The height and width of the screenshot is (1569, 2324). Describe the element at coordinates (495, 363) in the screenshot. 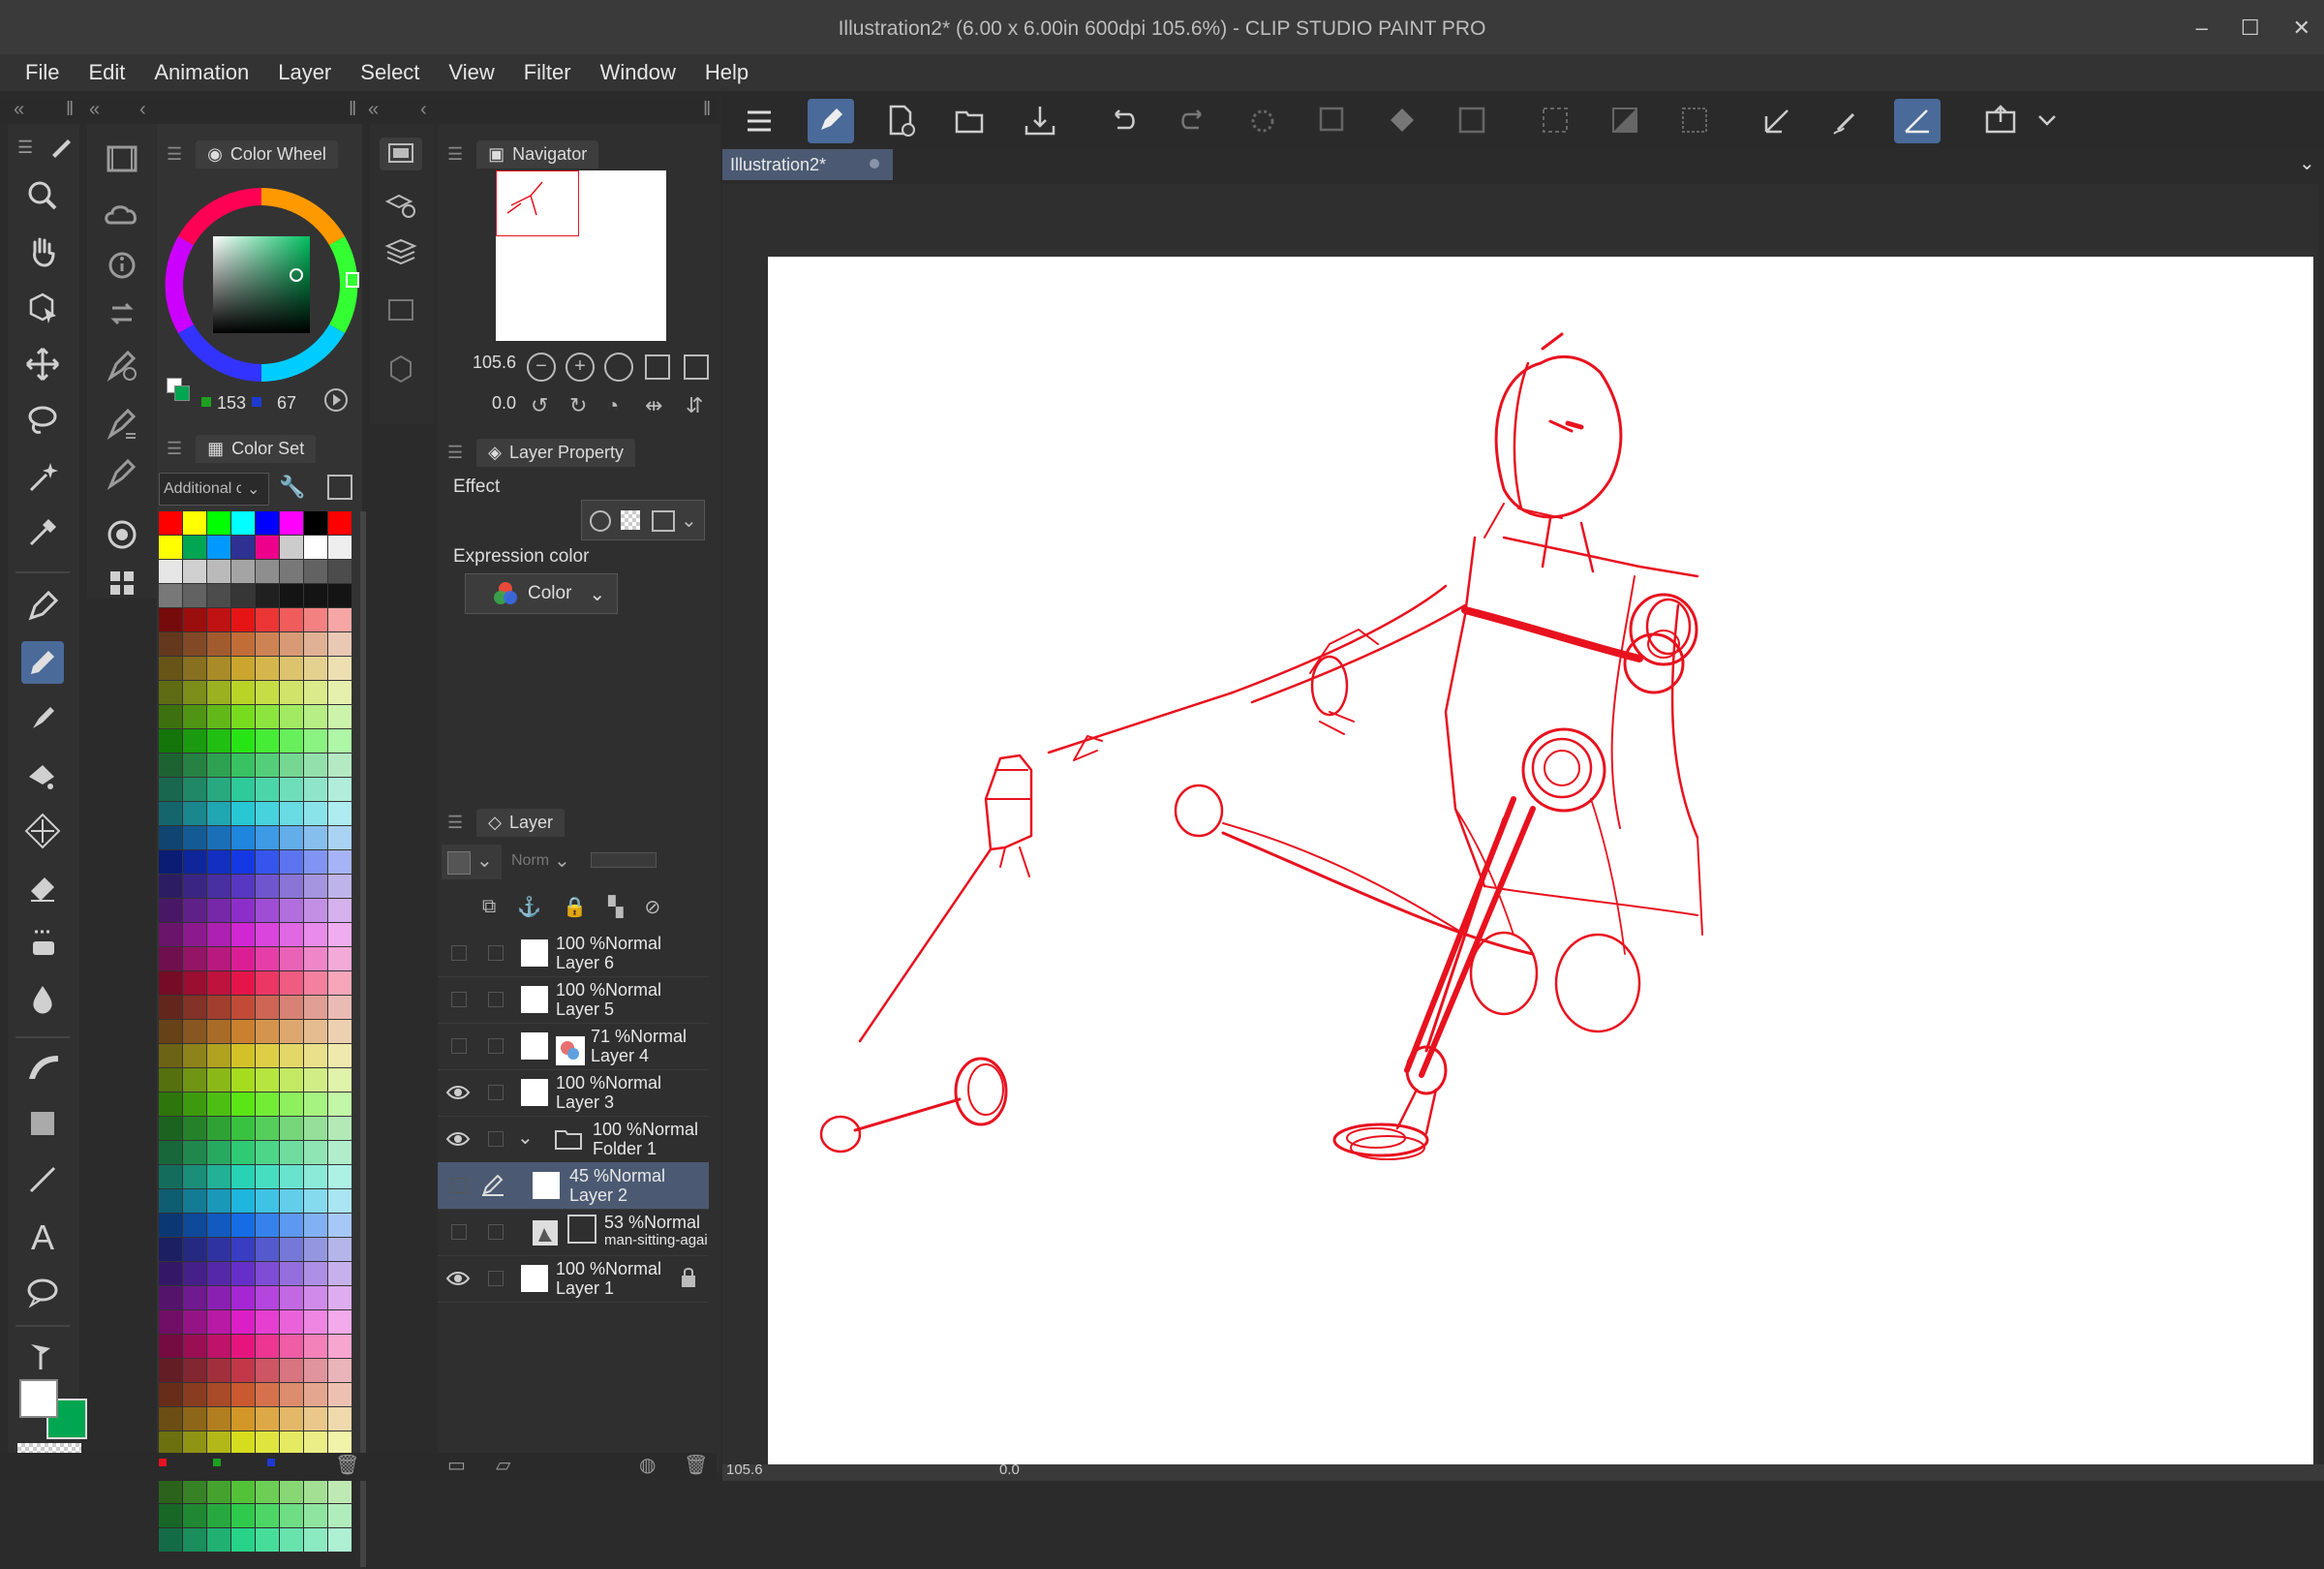

I see `zoom-value: 105.6` at that location.